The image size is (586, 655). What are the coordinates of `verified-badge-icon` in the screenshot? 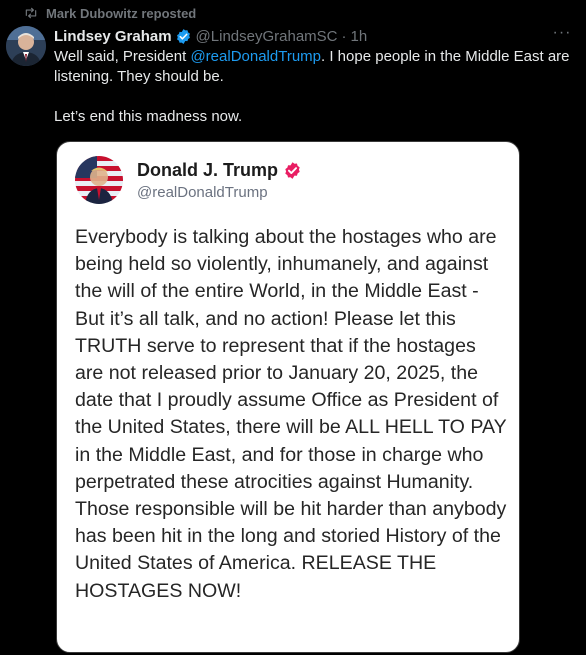 It's located at (183, 36).